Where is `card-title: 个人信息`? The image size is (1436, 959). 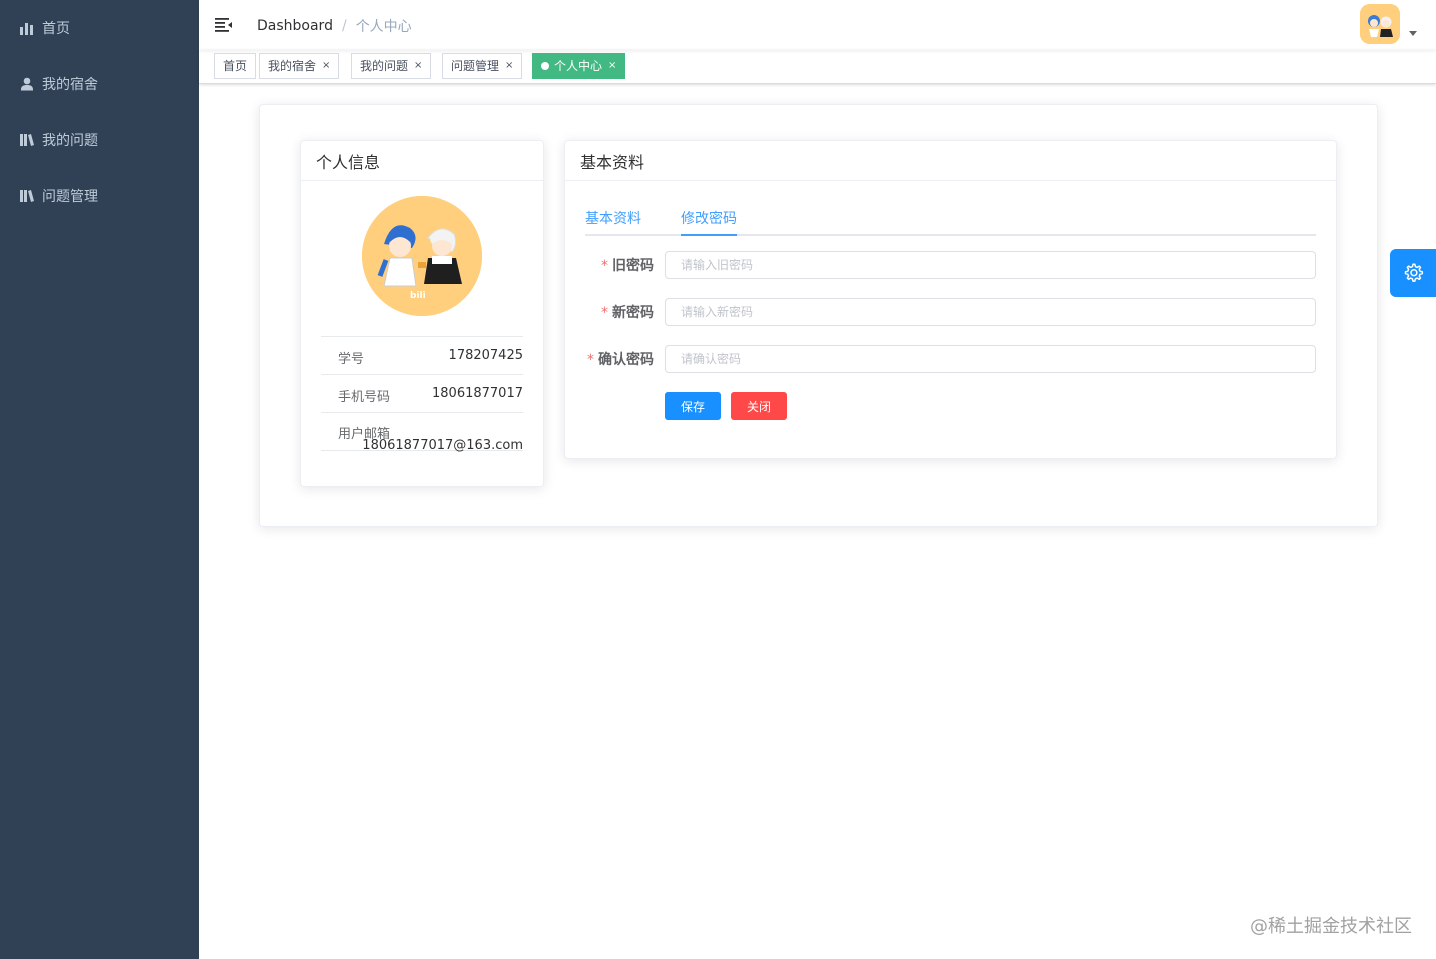
card-title: 个人信息 is located at coordinates (422, 161).